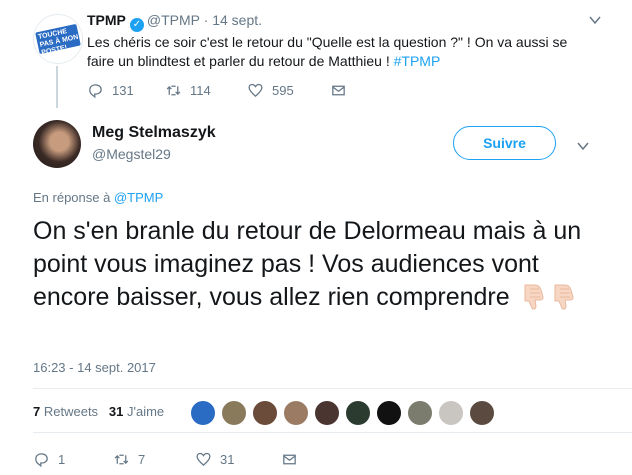 This screenshot has height=475, width=632. What do you see at coordinates (110, 90) in the screenshot?
I see `reply-action: 131` at bounding box center [110, 90].